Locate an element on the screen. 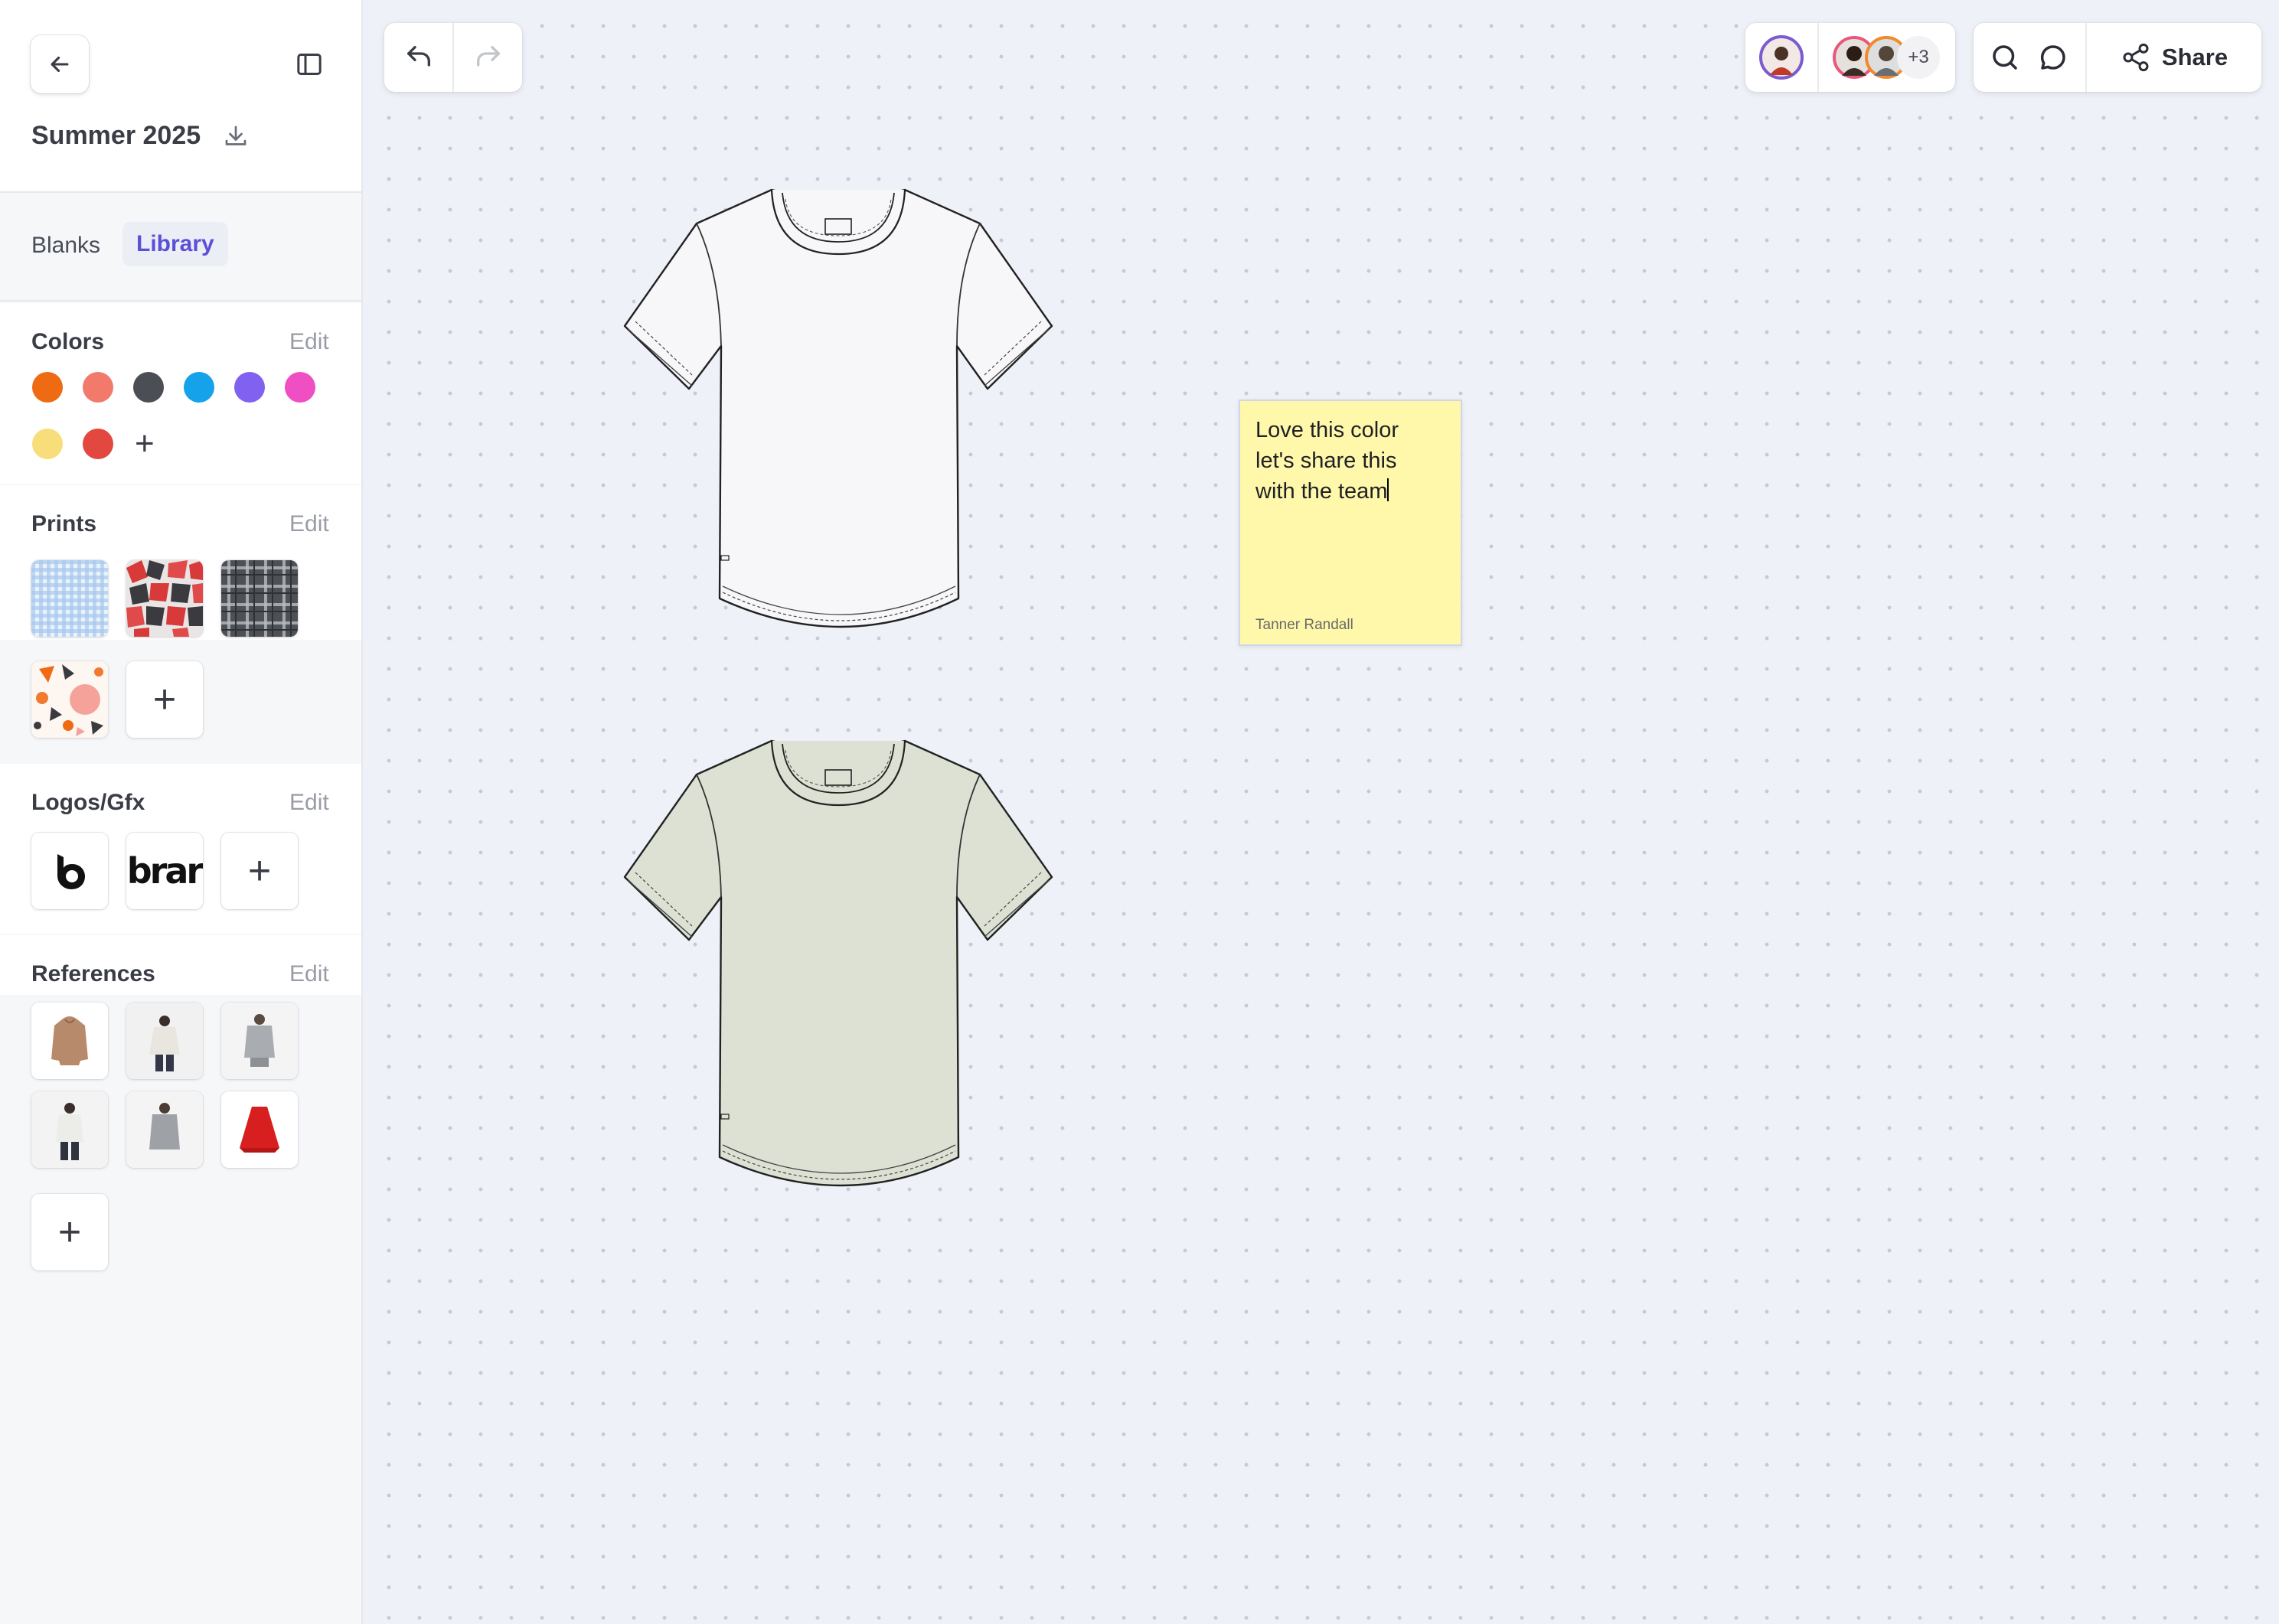  white-sweater-reference is located at coordinates (164, 1041).